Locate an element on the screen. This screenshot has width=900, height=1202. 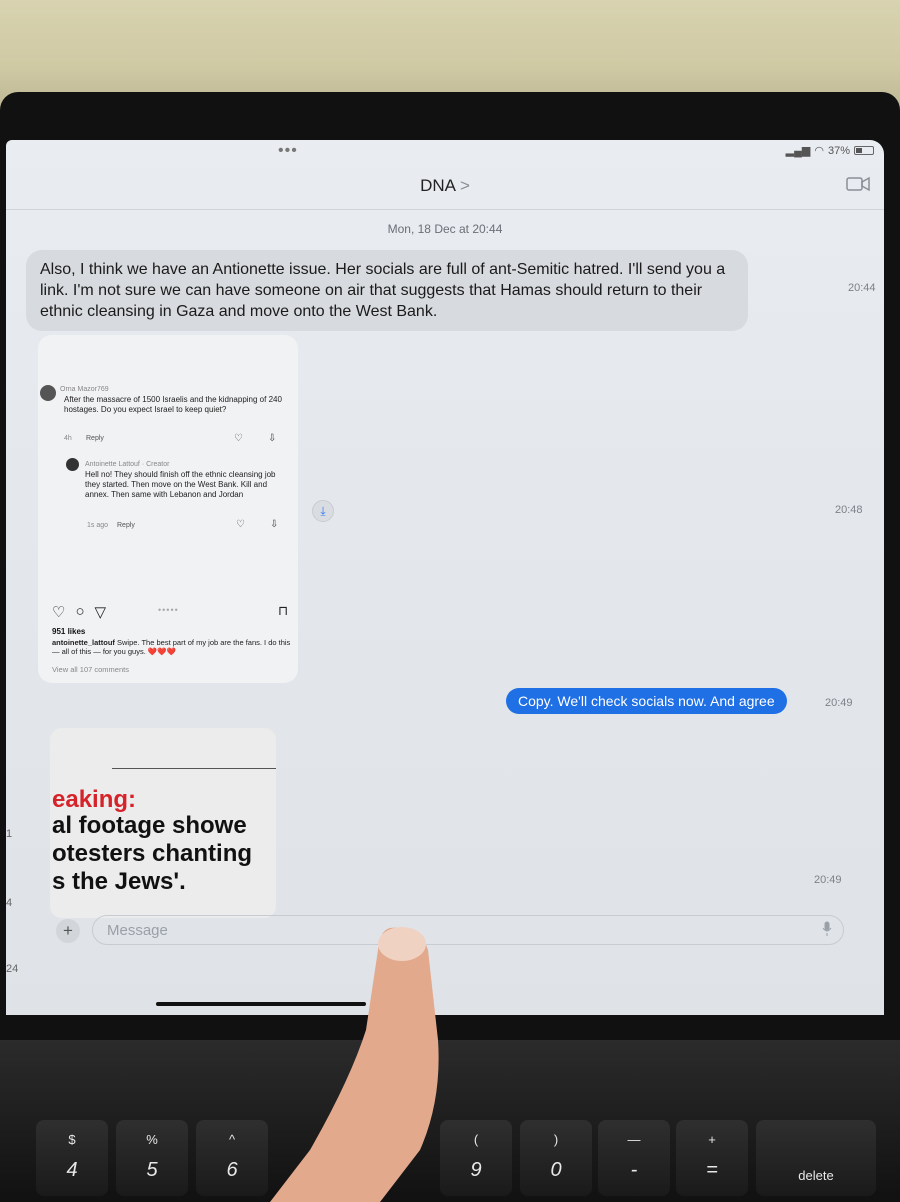
message-time: 20:48 is located at coordinates (849, 510).